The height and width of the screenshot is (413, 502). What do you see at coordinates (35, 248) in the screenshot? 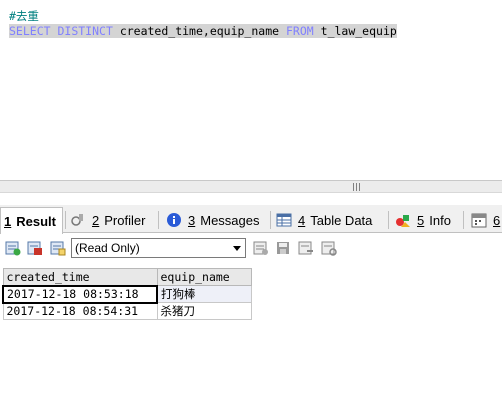
I see `import-icon` at bounding box center [35, 248].